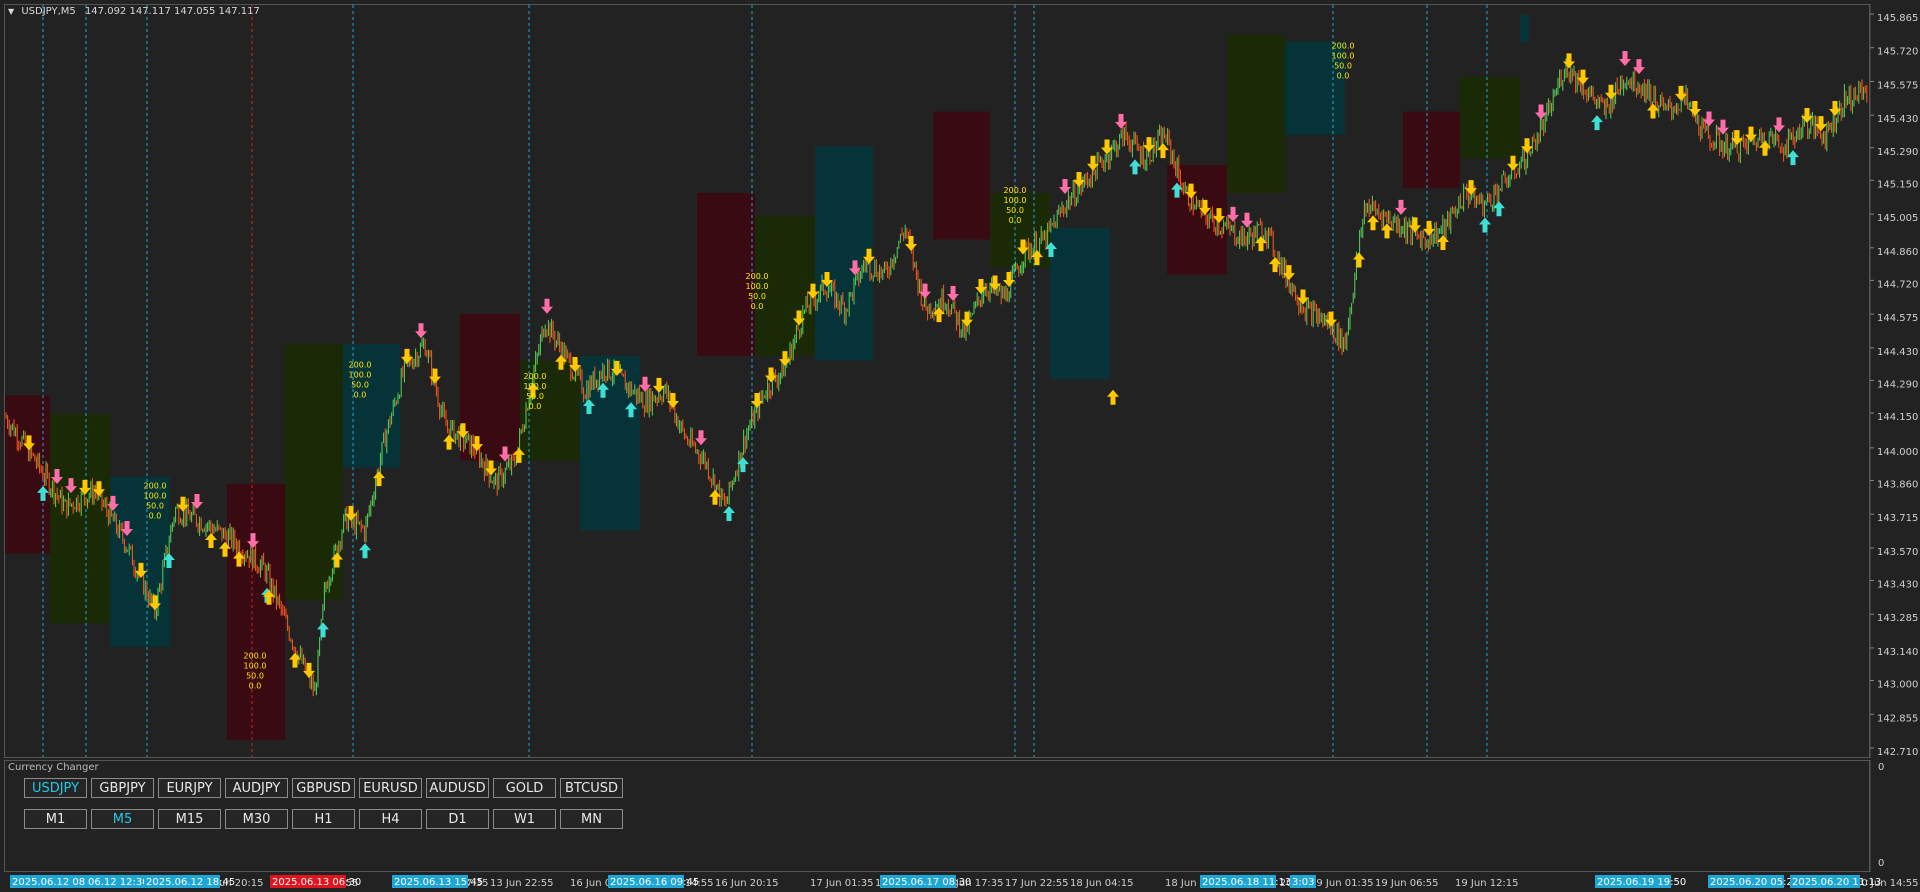  What do you see at coordinates (524, 819) in the screenshot?
I see `timeframe-button-w1: W1` at bounding box center [524, 819].